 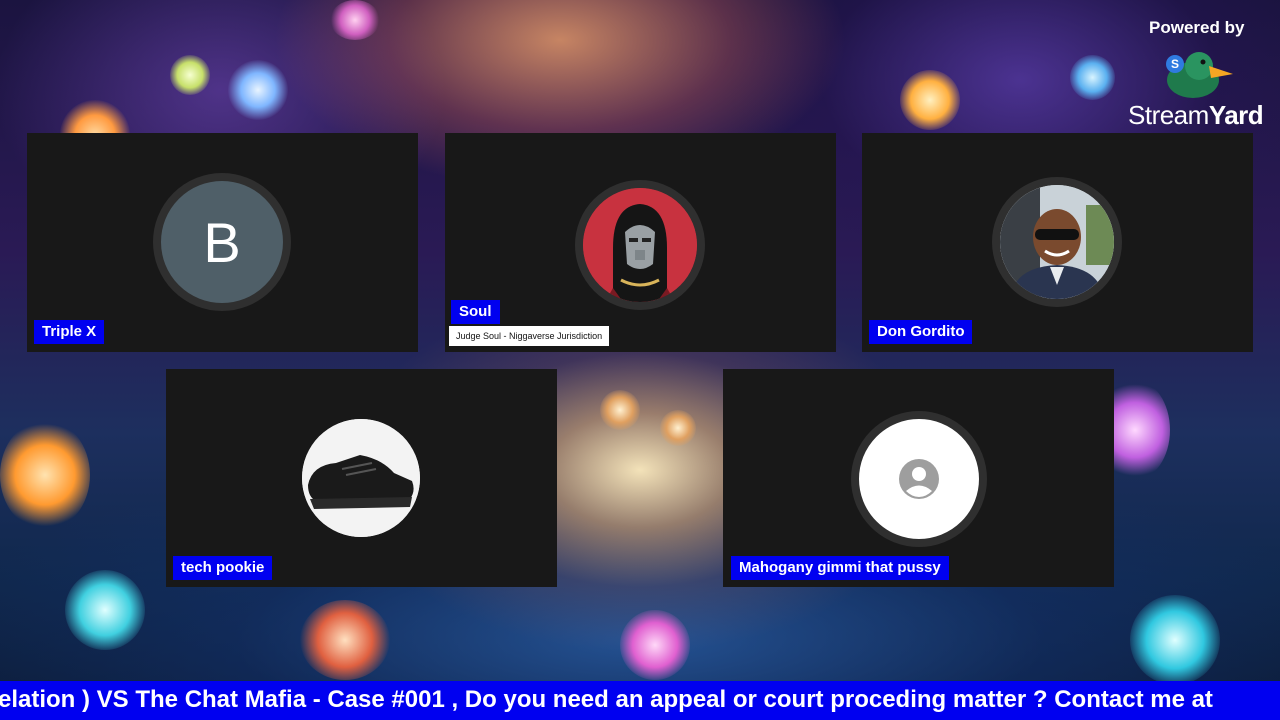 I want to click on participant-name-tag: Triple X, so click(x=69, y=332).